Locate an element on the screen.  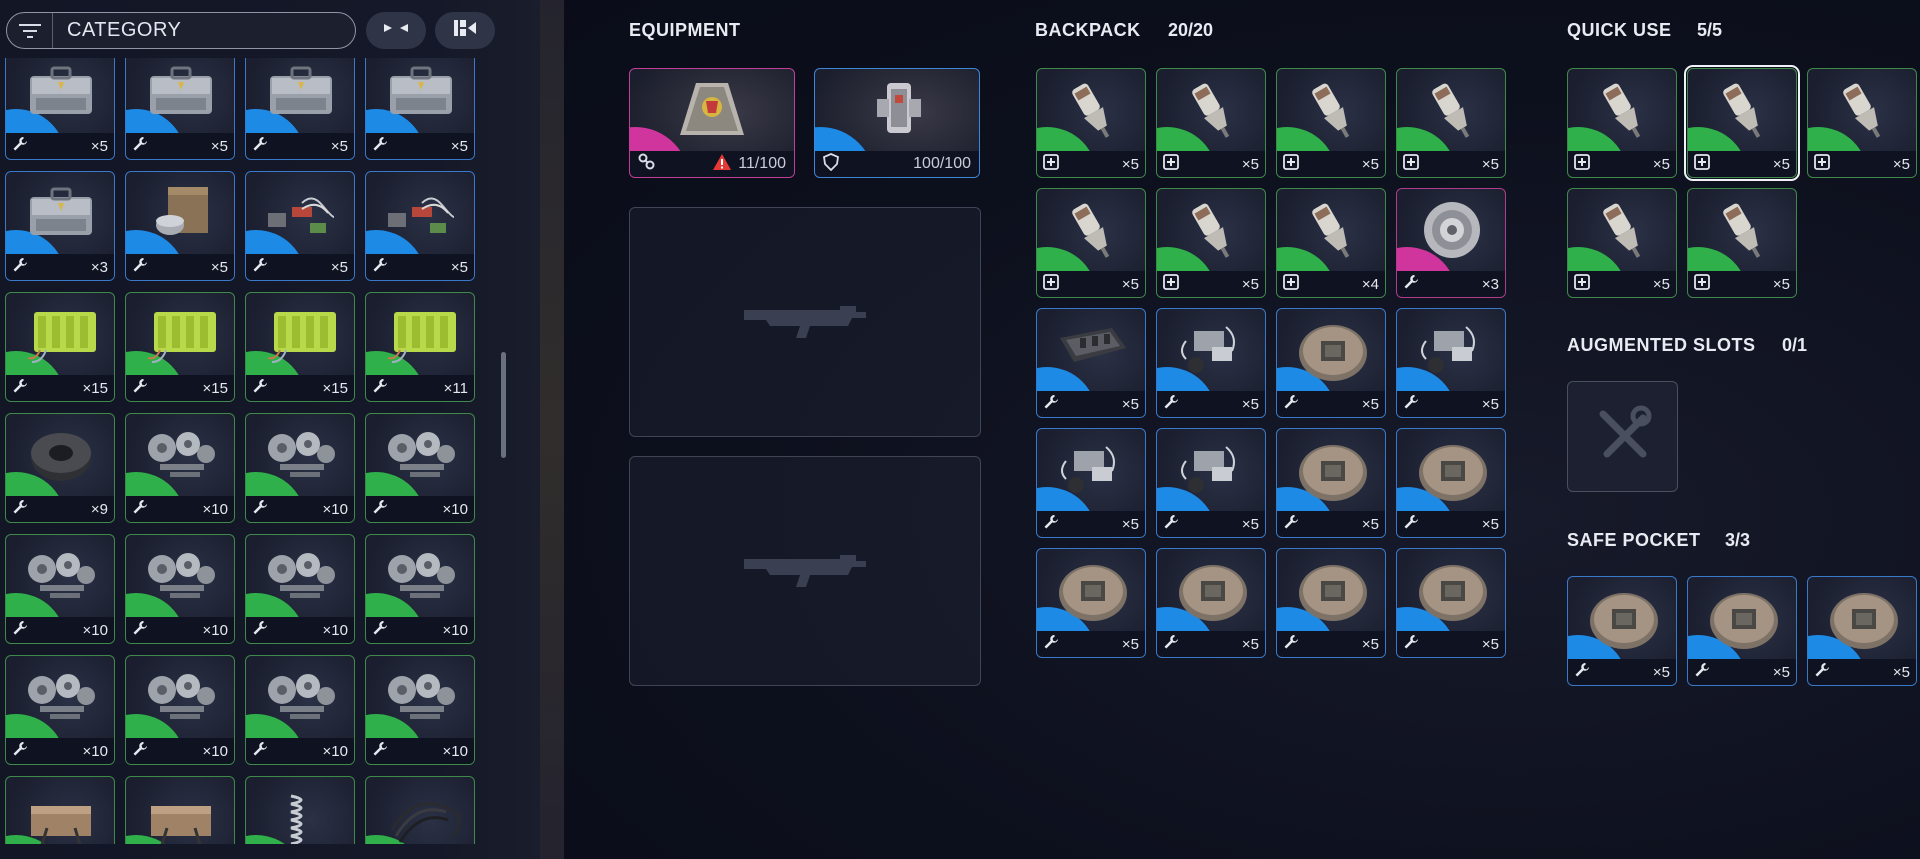
augment-type-icon is located at coordinates (647, 164).